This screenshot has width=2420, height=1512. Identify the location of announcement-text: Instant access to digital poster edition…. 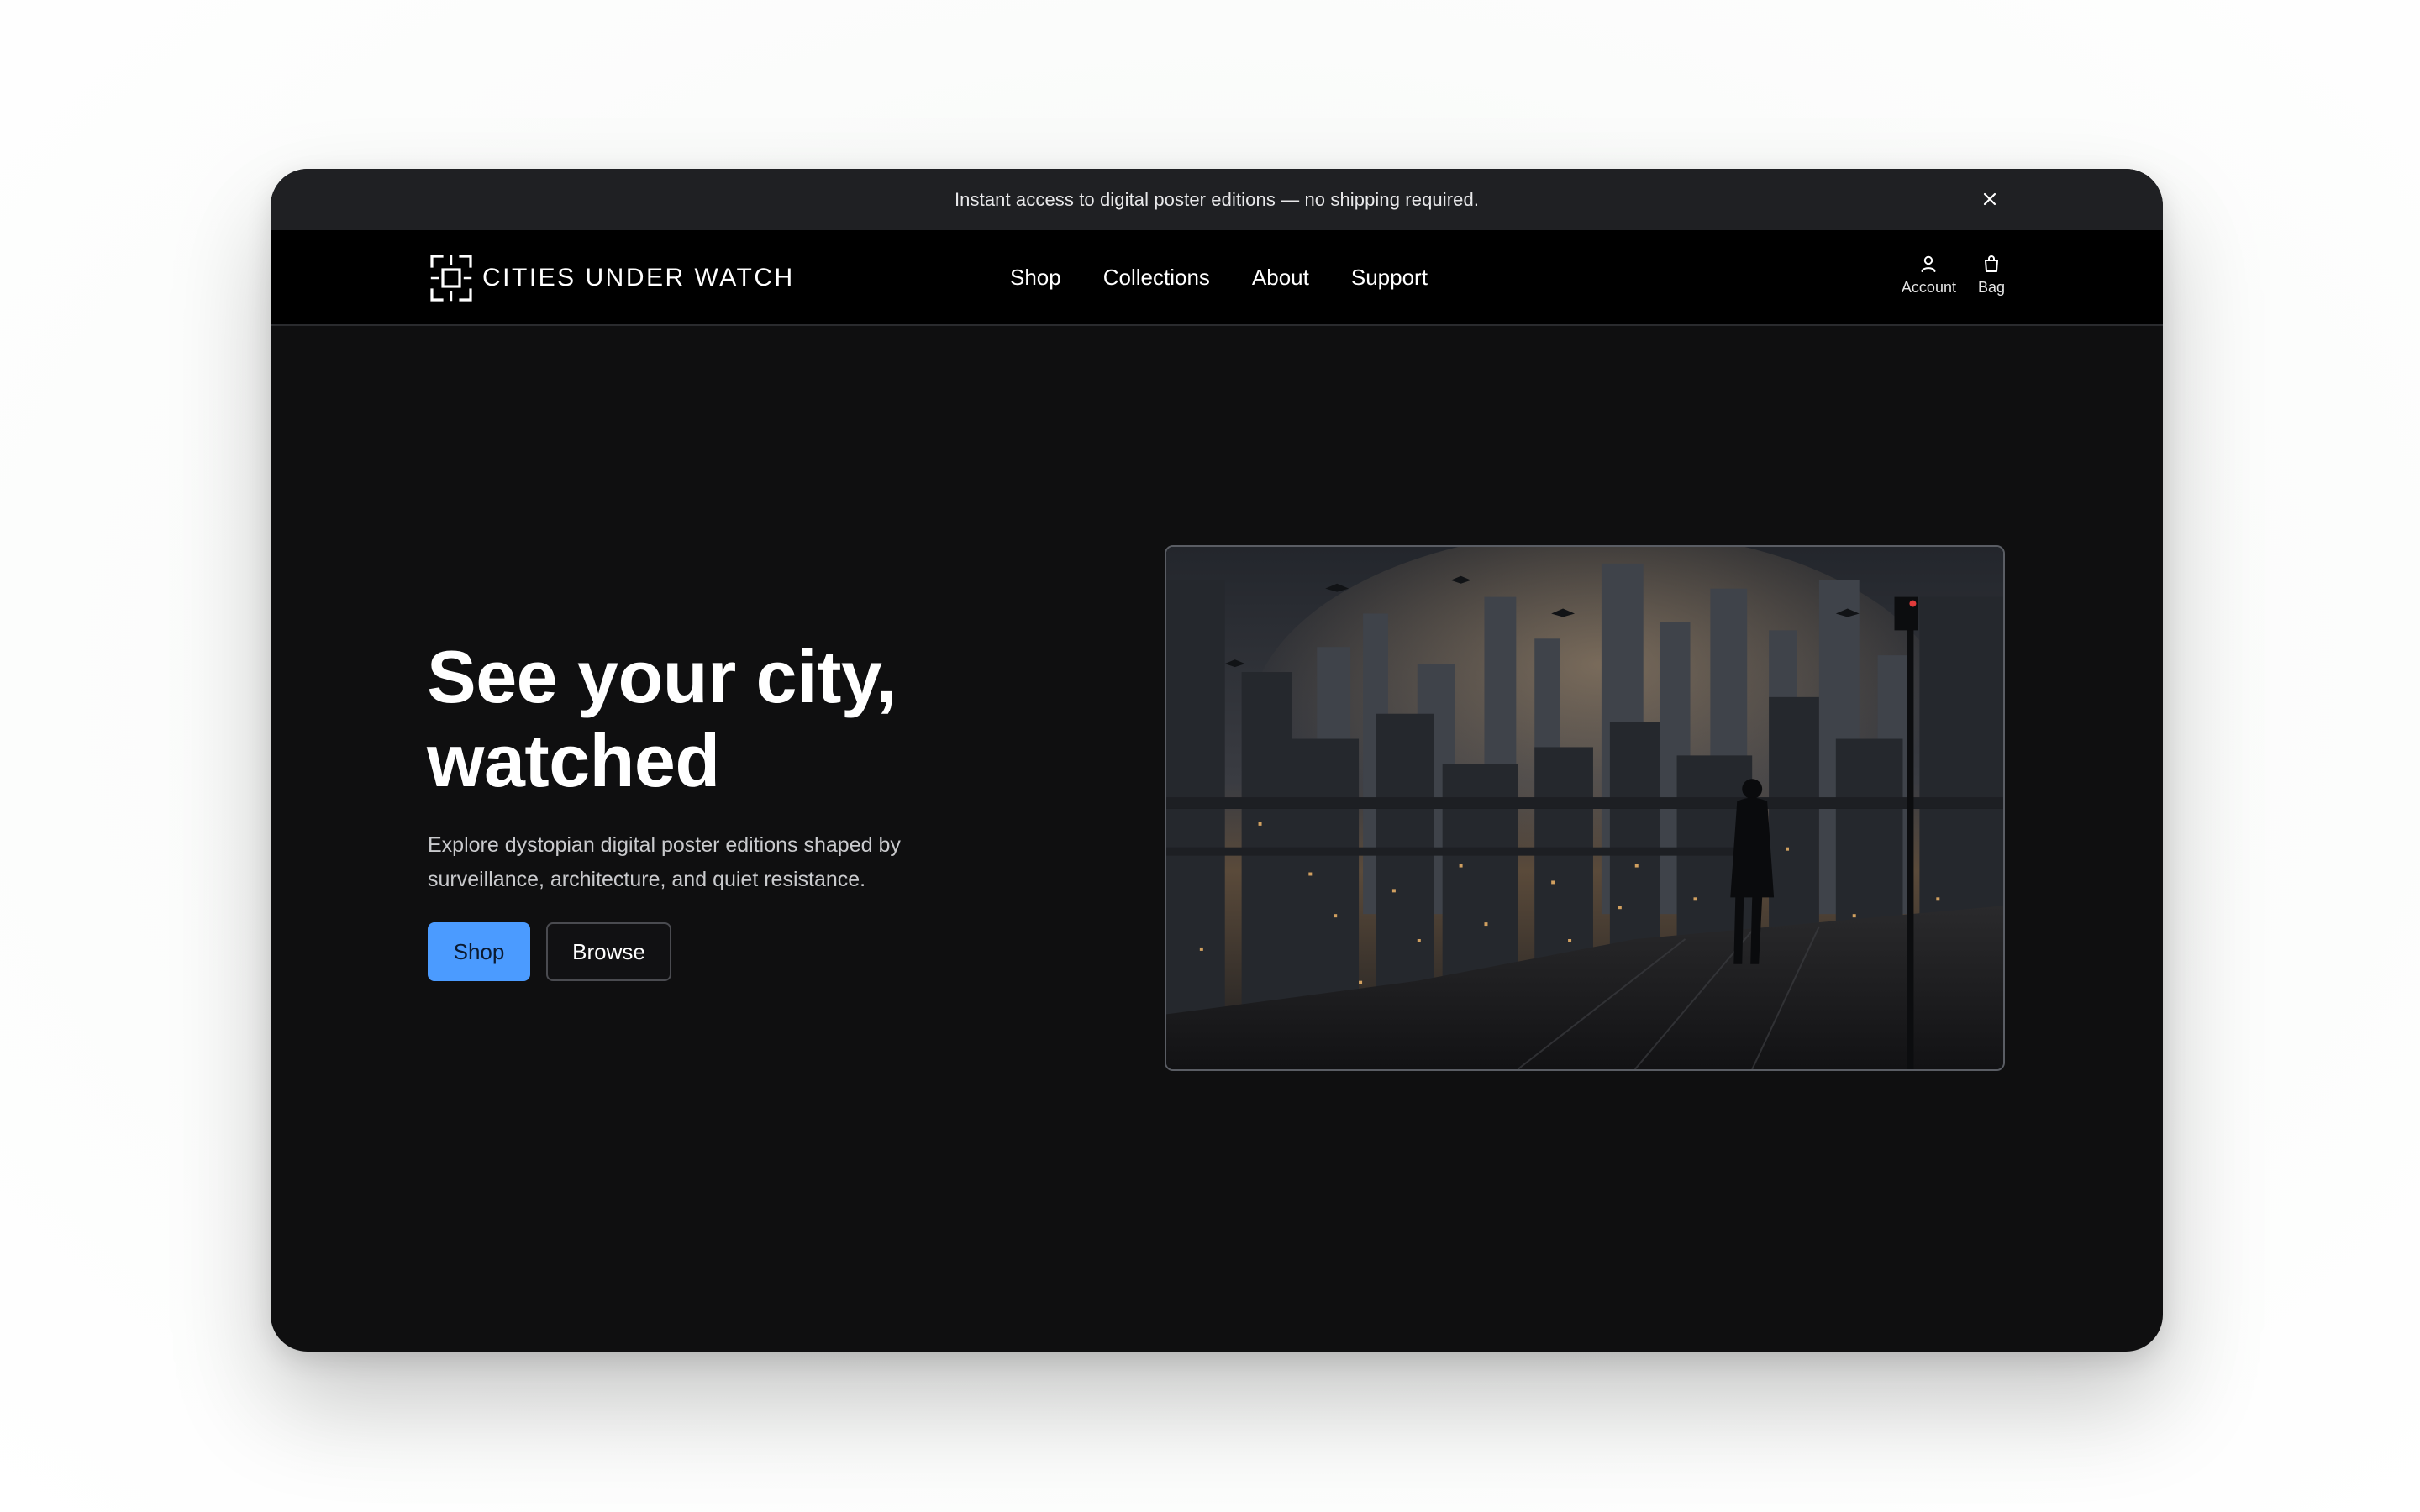
(1217, 199).